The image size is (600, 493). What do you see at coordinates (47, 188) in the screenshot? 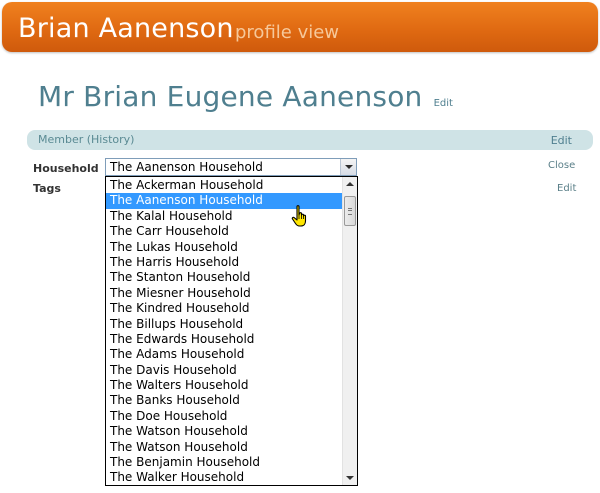
I see `tags-label: Tags` at bounding box center [47, 188].